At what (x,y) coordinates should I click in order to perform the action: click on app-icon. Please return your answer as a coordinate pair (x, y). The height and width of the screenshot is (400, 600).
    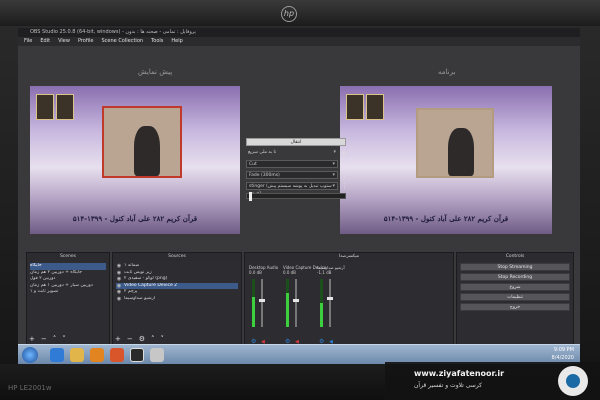
    Looking at the image, I should click on (157, 355).